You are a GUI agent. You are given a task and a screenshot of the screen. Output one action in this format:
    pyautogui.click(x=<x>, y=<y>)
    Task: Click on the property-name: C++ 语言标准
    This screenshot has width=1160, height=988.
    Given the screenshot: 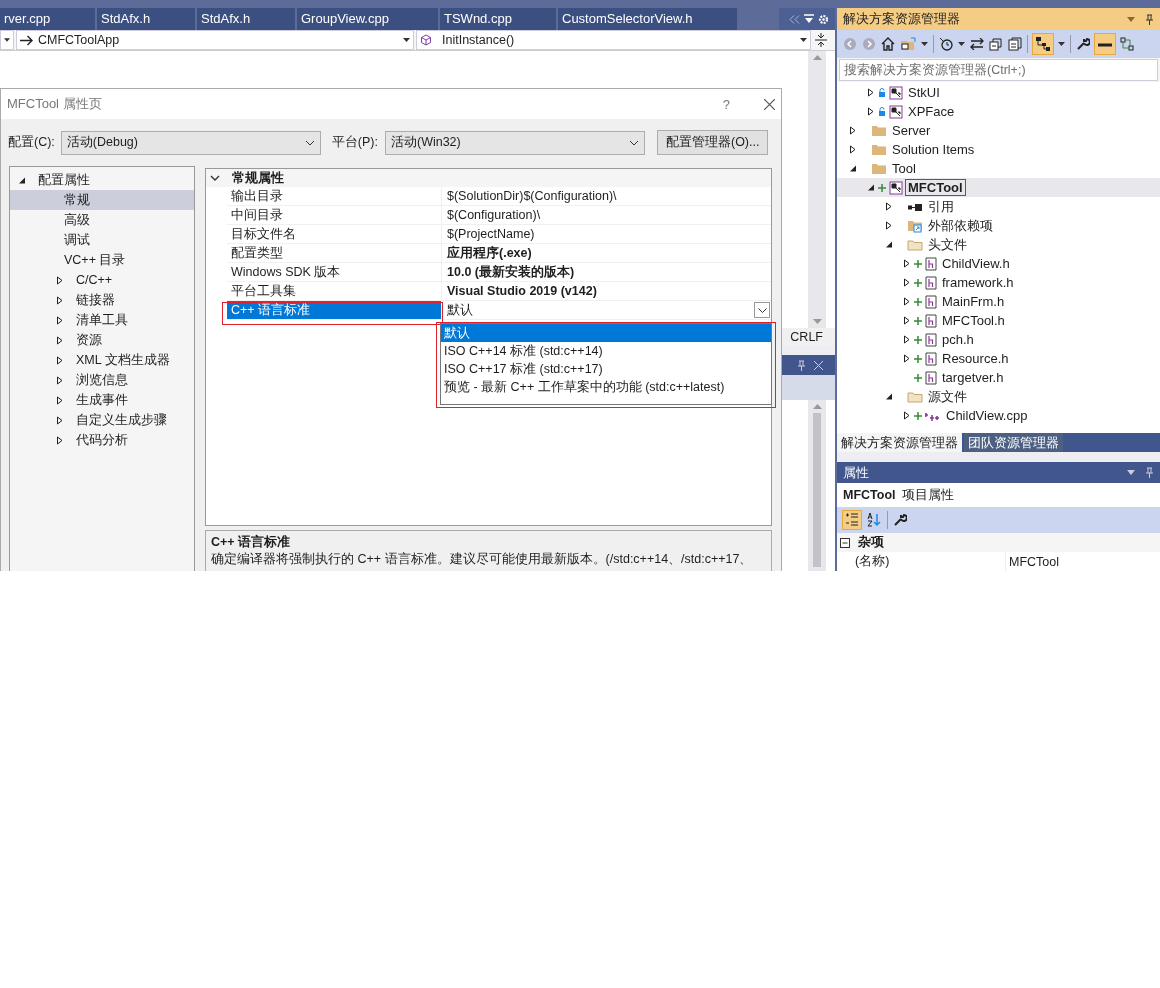 What is the action you would take?
    pyautogui.click(x=334, y=310)
    